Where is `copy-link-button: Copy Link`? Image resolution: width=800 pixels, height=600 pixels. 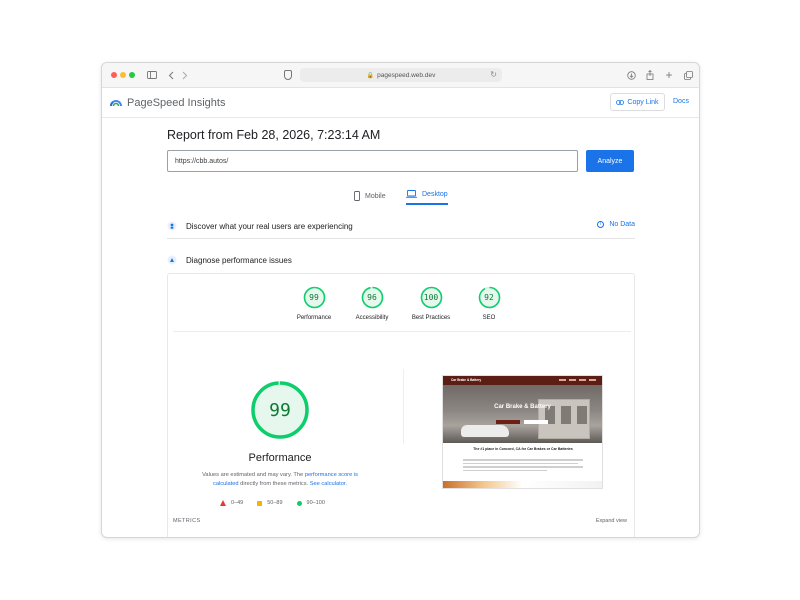 copy-link-button: Copy Link is located at coordinates (637, 102).